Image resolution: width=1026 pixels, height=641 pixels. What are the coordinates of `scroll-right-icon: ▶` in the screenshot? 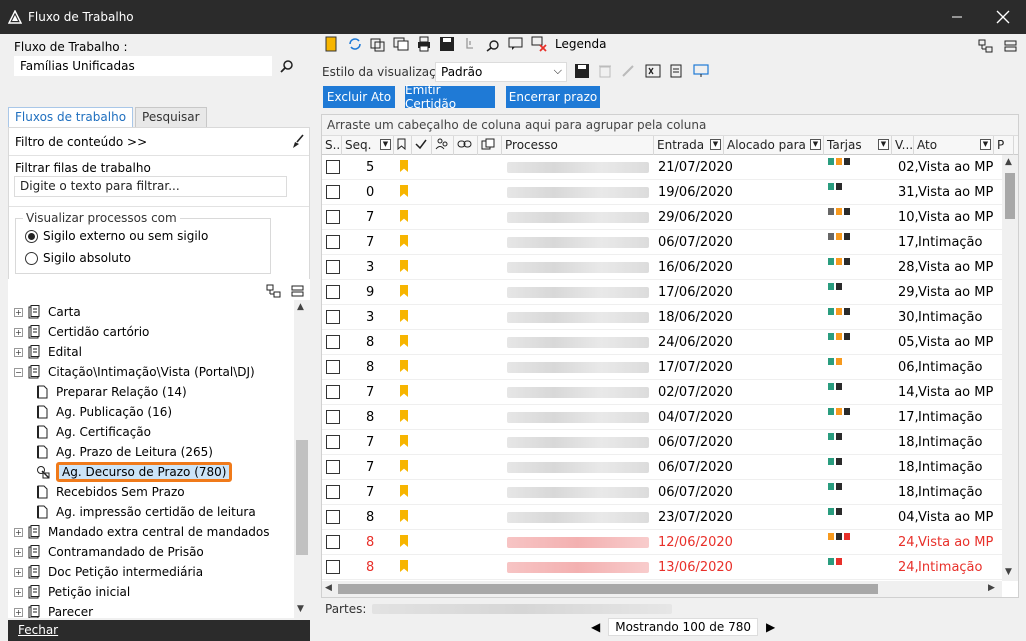 It's located at (991, 588).